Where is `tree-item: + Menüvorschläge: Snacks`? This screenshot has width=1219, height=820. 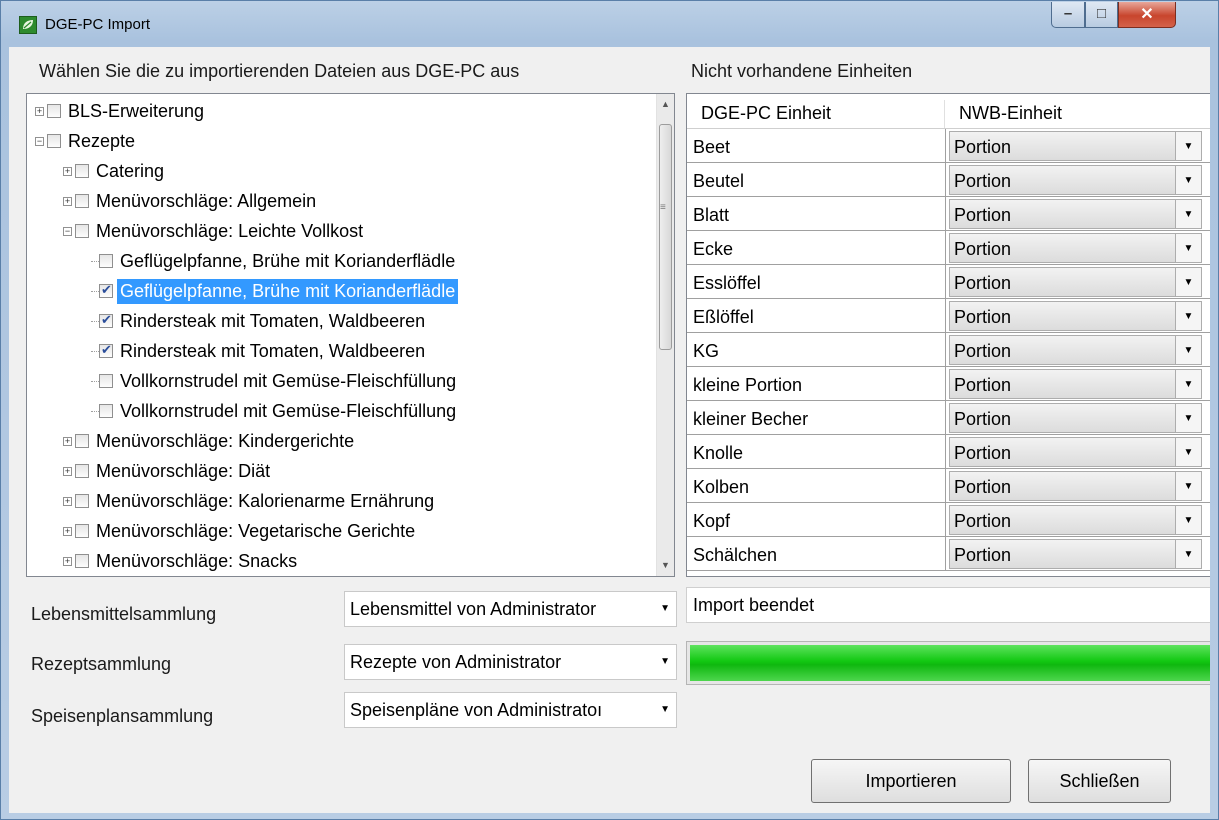
tree-item: + Menüvorschläge: Snacks is located at coordinates (181, 561).